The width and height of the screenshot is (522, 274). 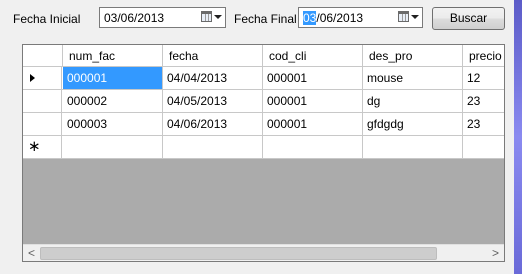 What do you see at coordinates (483, 78) in the screenshot?
I see `grid-cell: 12` at bounding box center [483, 78].